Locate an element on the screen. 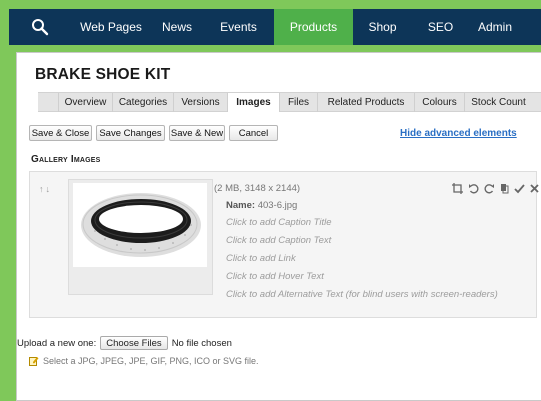 This screenshot has width=541, height=401. add-hover-text: Click to add Hover Text is located at coordinates (275, 276).